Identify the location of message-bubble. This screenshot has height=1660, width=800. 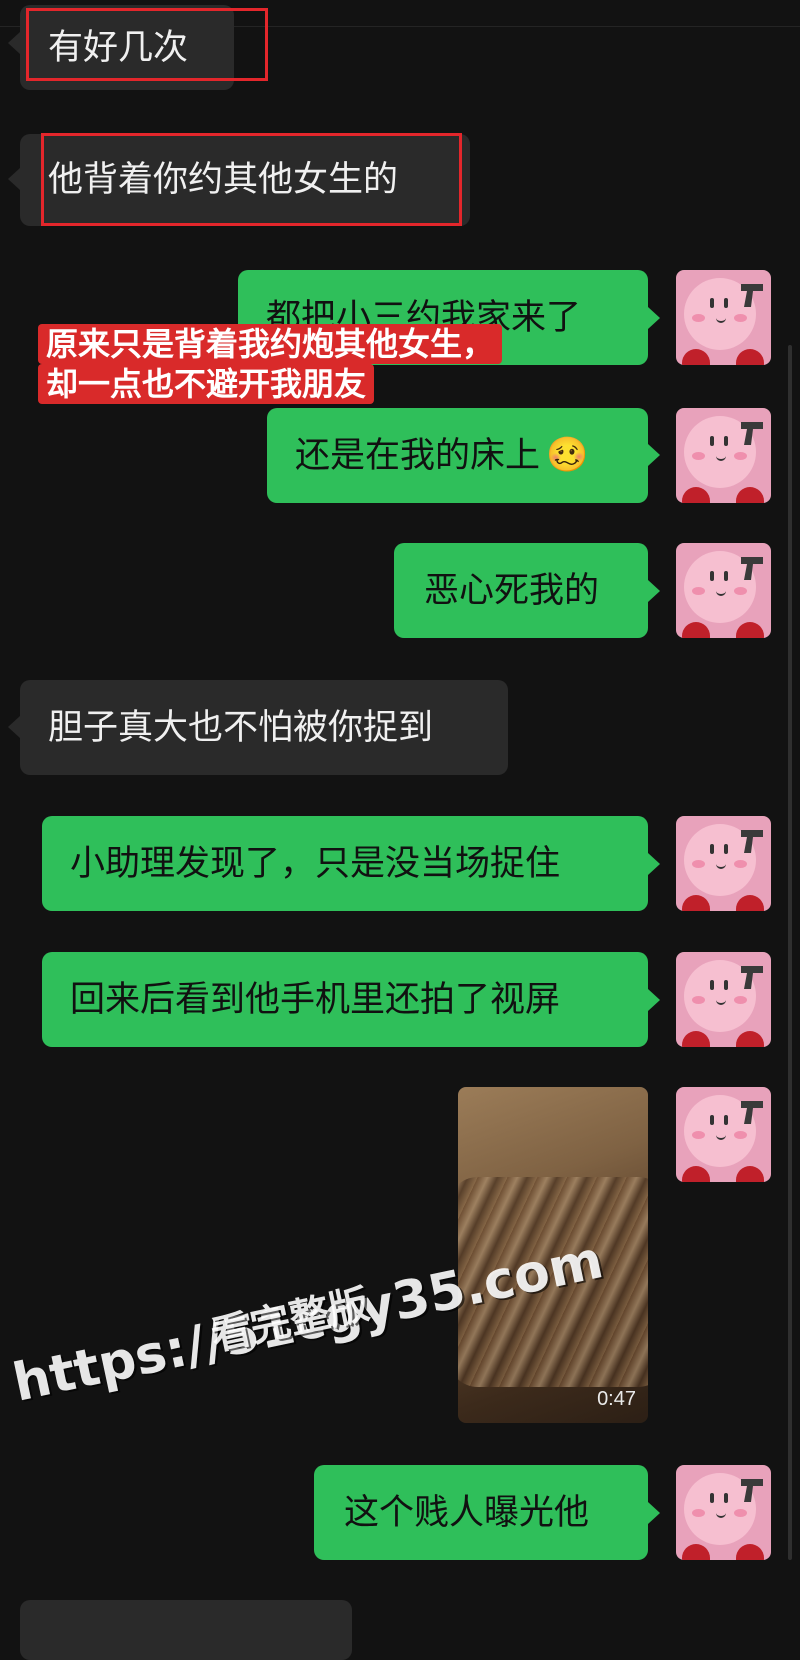
(186, 1630).